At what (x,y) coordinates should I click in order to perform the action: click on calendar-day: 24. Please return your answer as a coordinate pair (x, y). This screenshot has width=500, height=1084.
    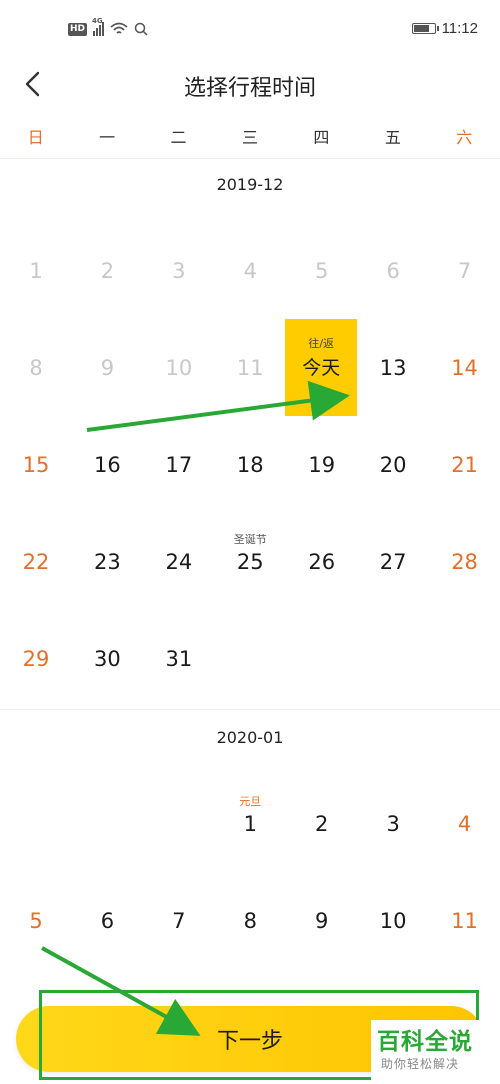
    Looking at the image, I should click on (179, 561).